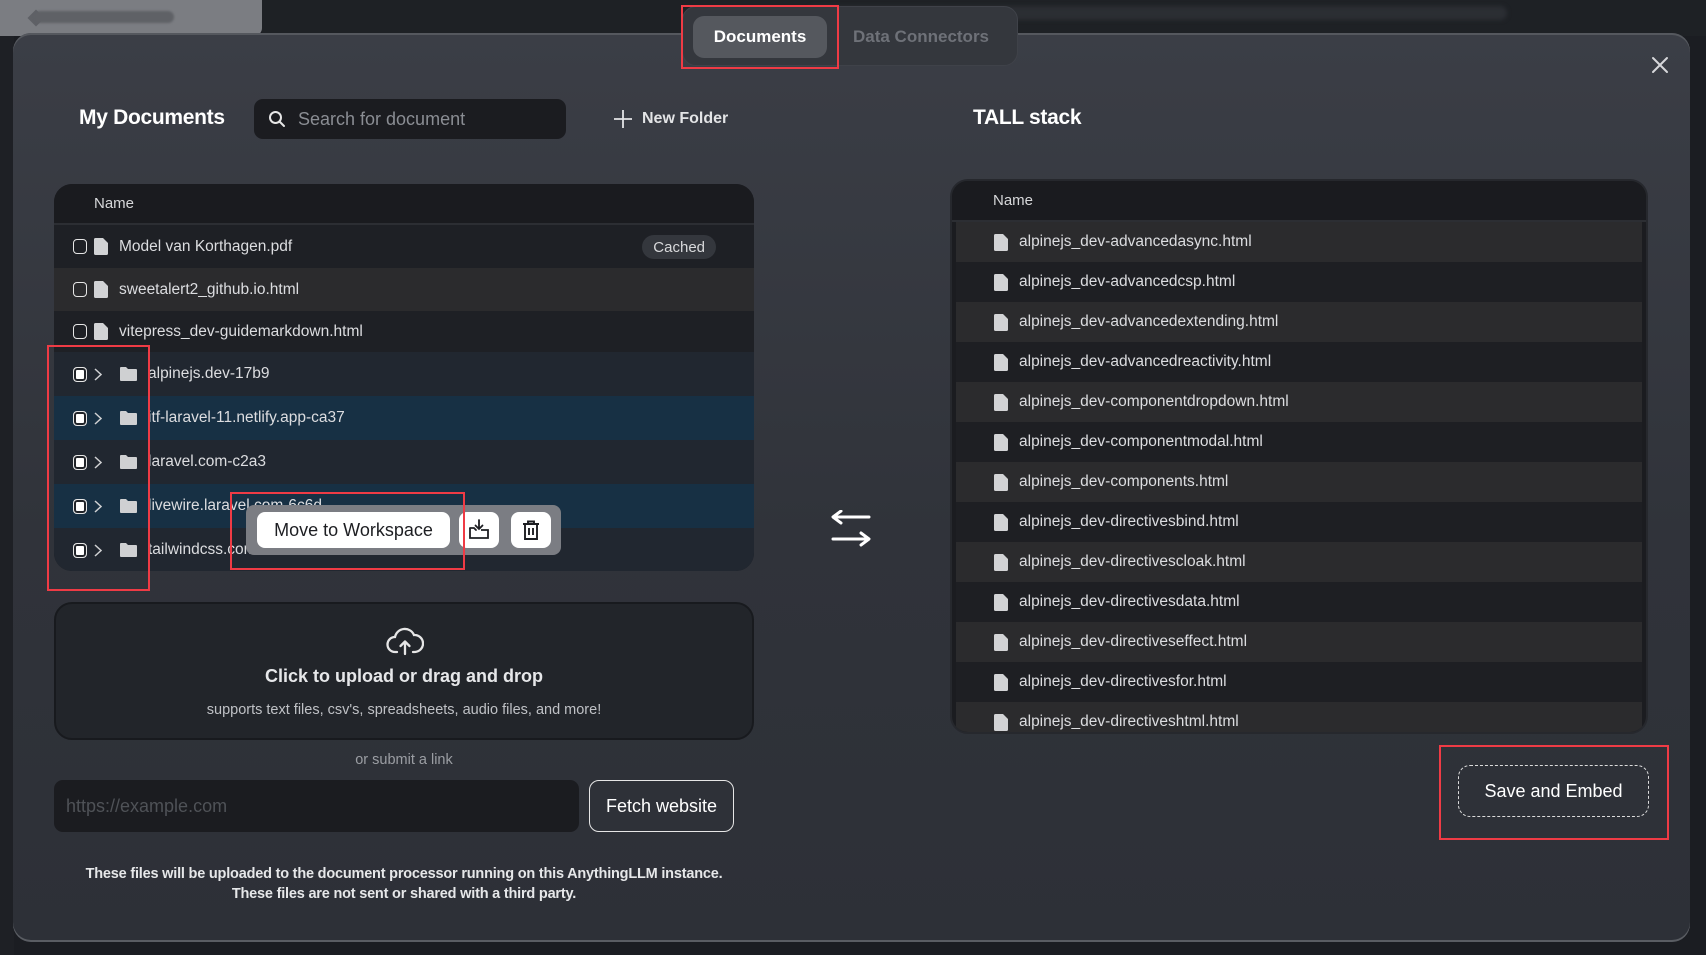  What do you see at coordinates (1133, 641) in the screenshot?
I see `file-name: alpinejs_dev-directiveseffect.html` at bounding box center [1133, 641].